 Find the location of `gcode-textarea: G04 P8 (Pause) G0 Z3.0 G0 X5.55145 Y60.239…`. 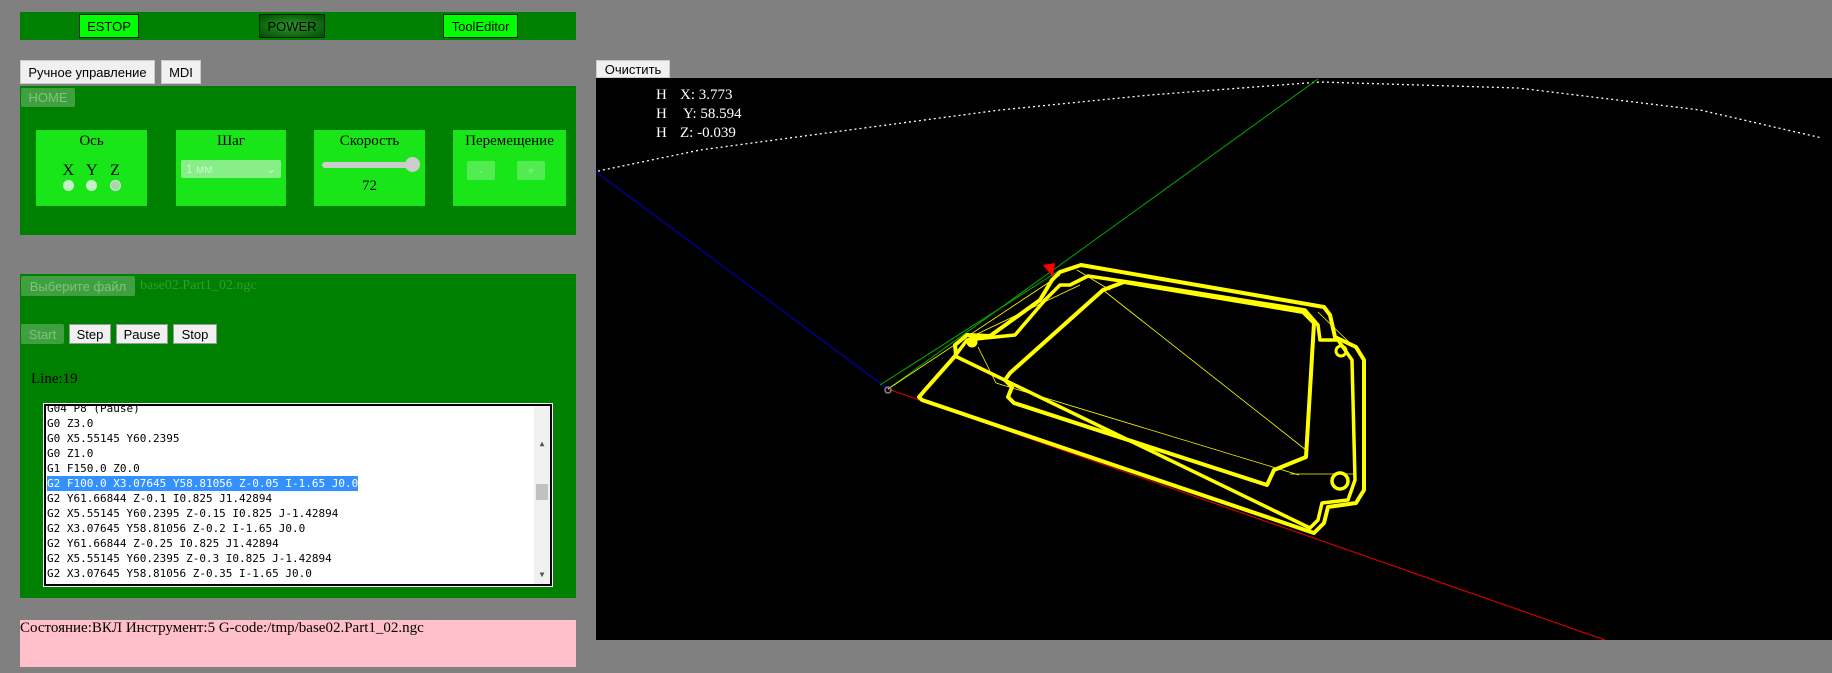

gcode-textarea: G04 P8 (Pause) G0 Z3.0 G0 X5.55145 Y60.239… is located at coordinates (298, 495).